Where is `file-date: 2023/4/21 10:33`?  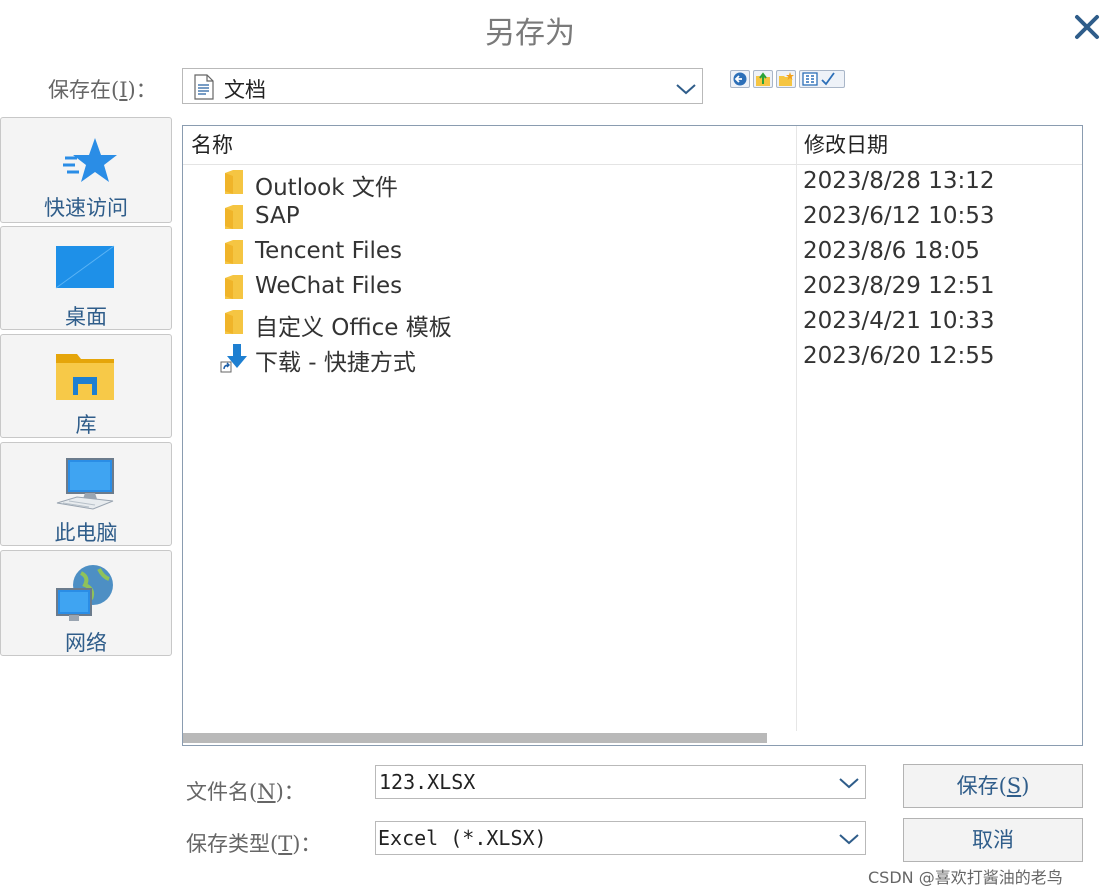 file-date: 2023/4/21 10:33 is located at coordinates (899, 321).